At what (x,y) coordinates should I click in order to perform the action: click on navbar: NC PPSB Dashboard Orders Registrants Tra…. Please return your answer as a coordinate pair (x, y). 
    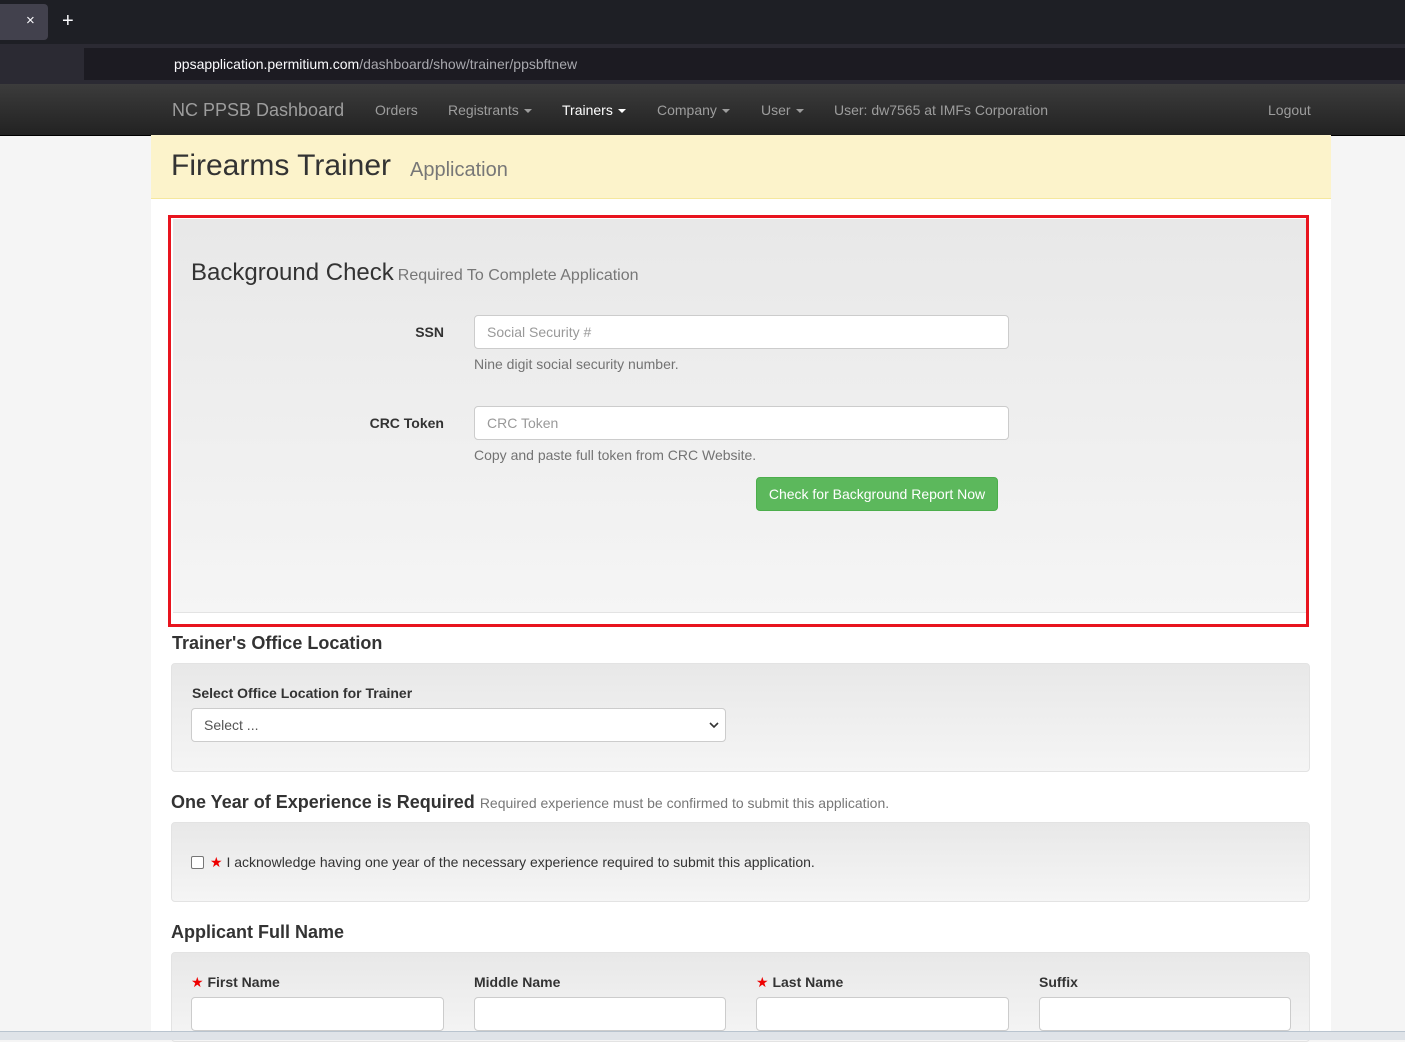
    Looking at the image, I should click on (702, 110).